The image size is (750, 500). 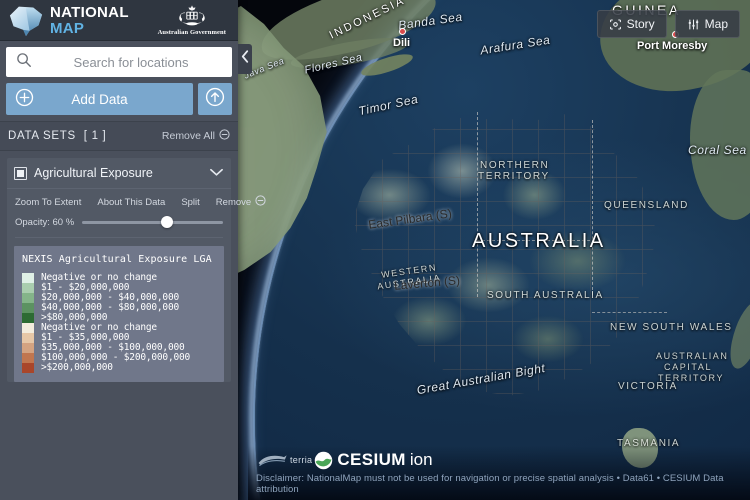 I want to click on add-data-row: Add Data, so click(x=119, y=99).